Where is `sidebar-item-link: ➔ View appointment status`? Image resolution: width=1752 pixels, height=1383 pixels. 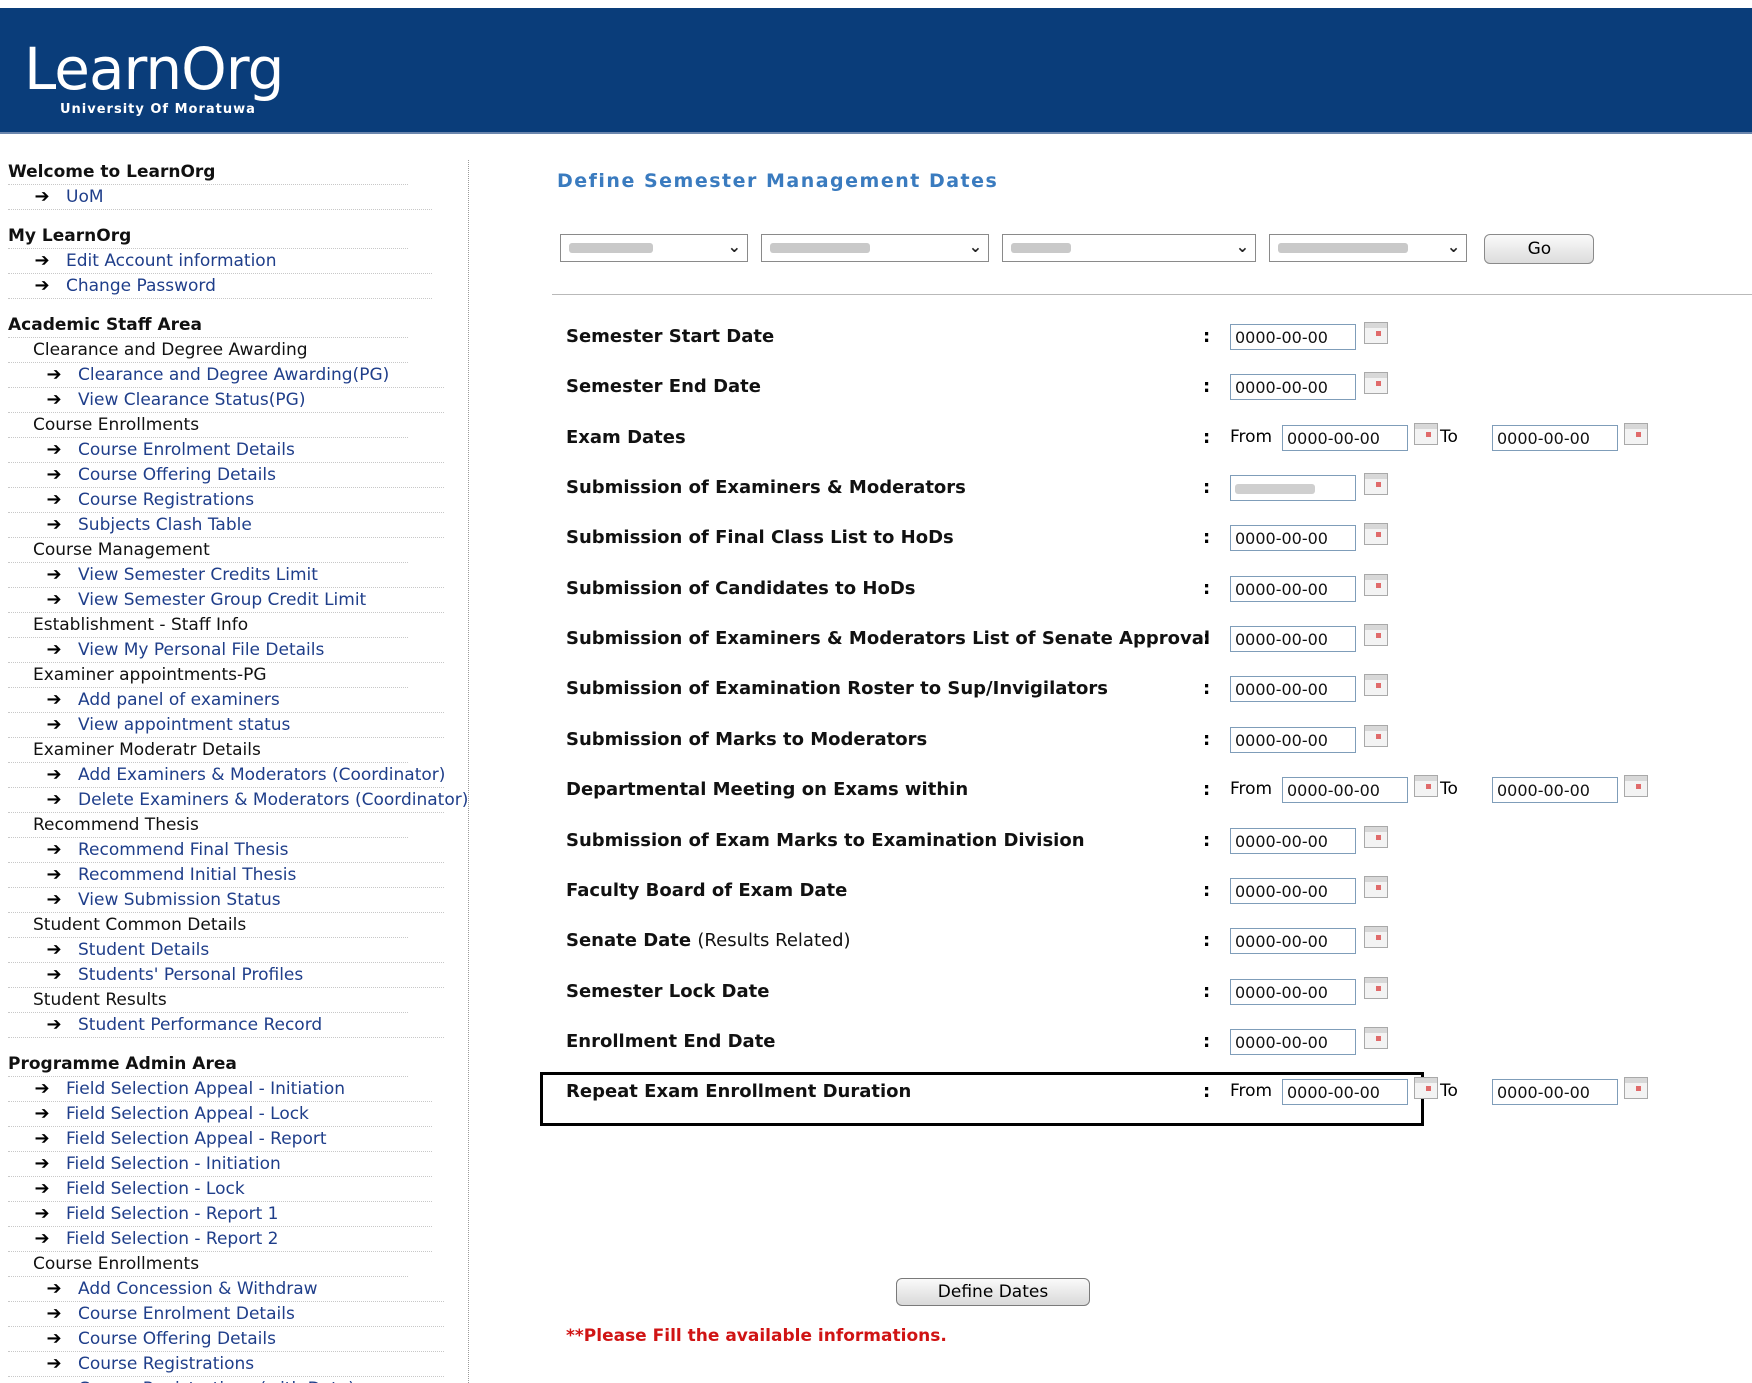
sidebar-item-link: ➔ View appointment status is located at coordinates (226, 725).